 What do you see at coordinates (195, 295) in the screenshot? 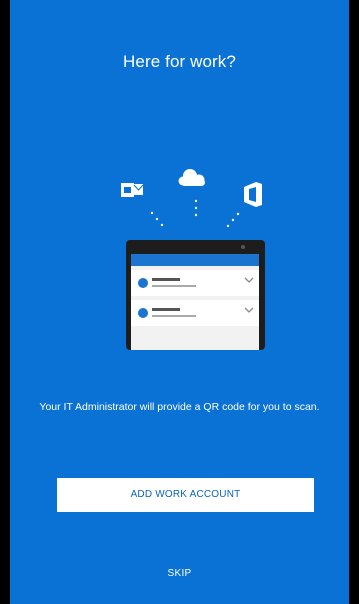
I see `tablet-icon` at bounding box center [195, 295].